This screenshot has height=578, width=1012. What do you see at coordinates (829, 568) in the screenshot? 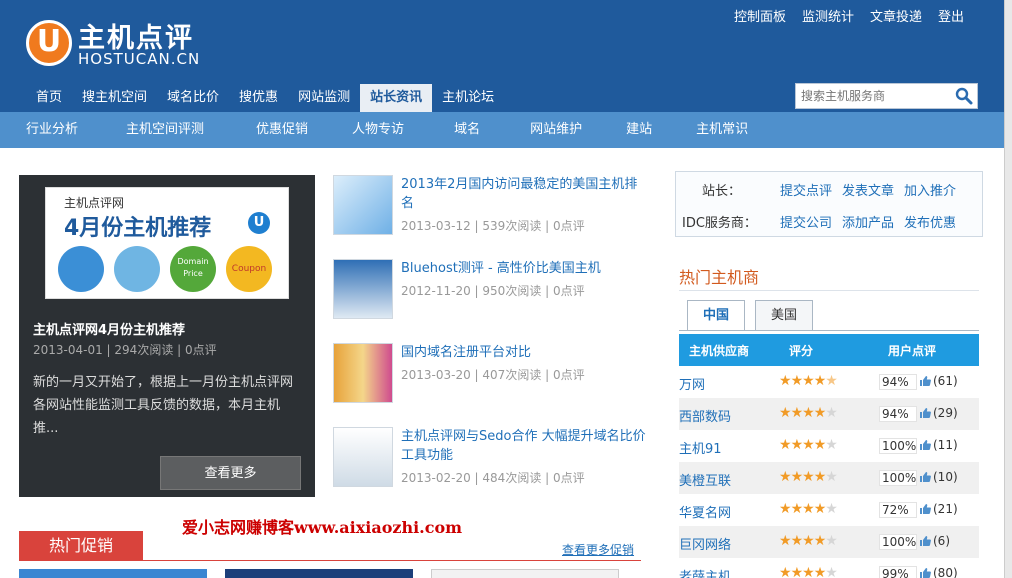
I see `table-row: 老薛主机 ★★★★★ 99% (80)` at bounding box center [829, 568].